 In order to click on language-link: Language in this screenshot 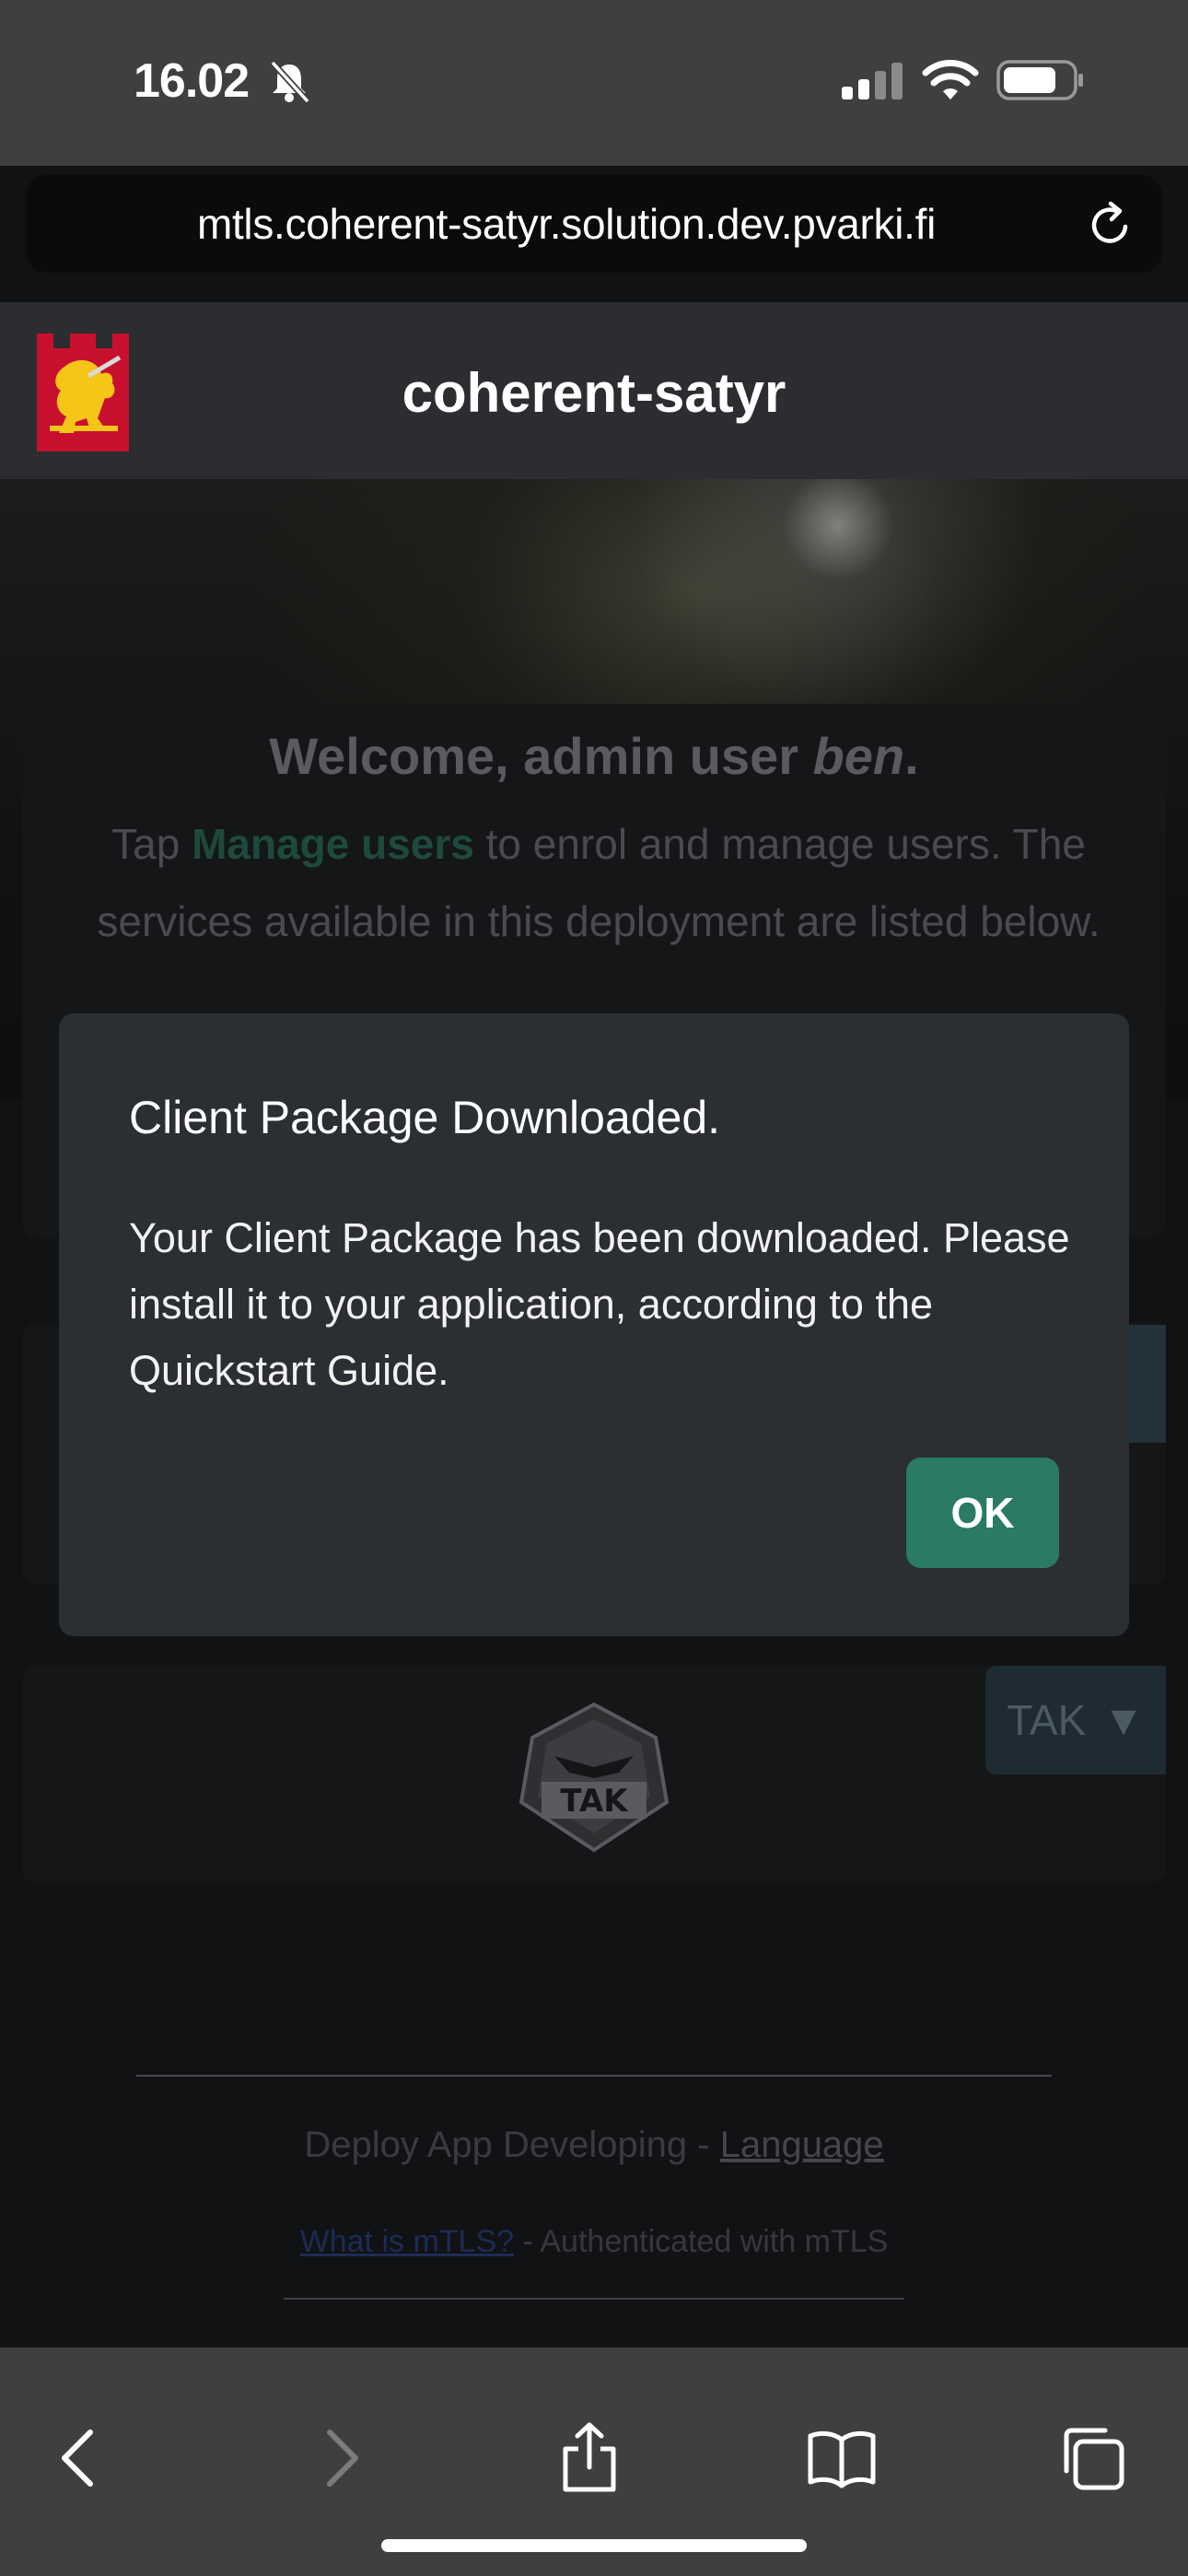, I will do `click(802, 2145)`.